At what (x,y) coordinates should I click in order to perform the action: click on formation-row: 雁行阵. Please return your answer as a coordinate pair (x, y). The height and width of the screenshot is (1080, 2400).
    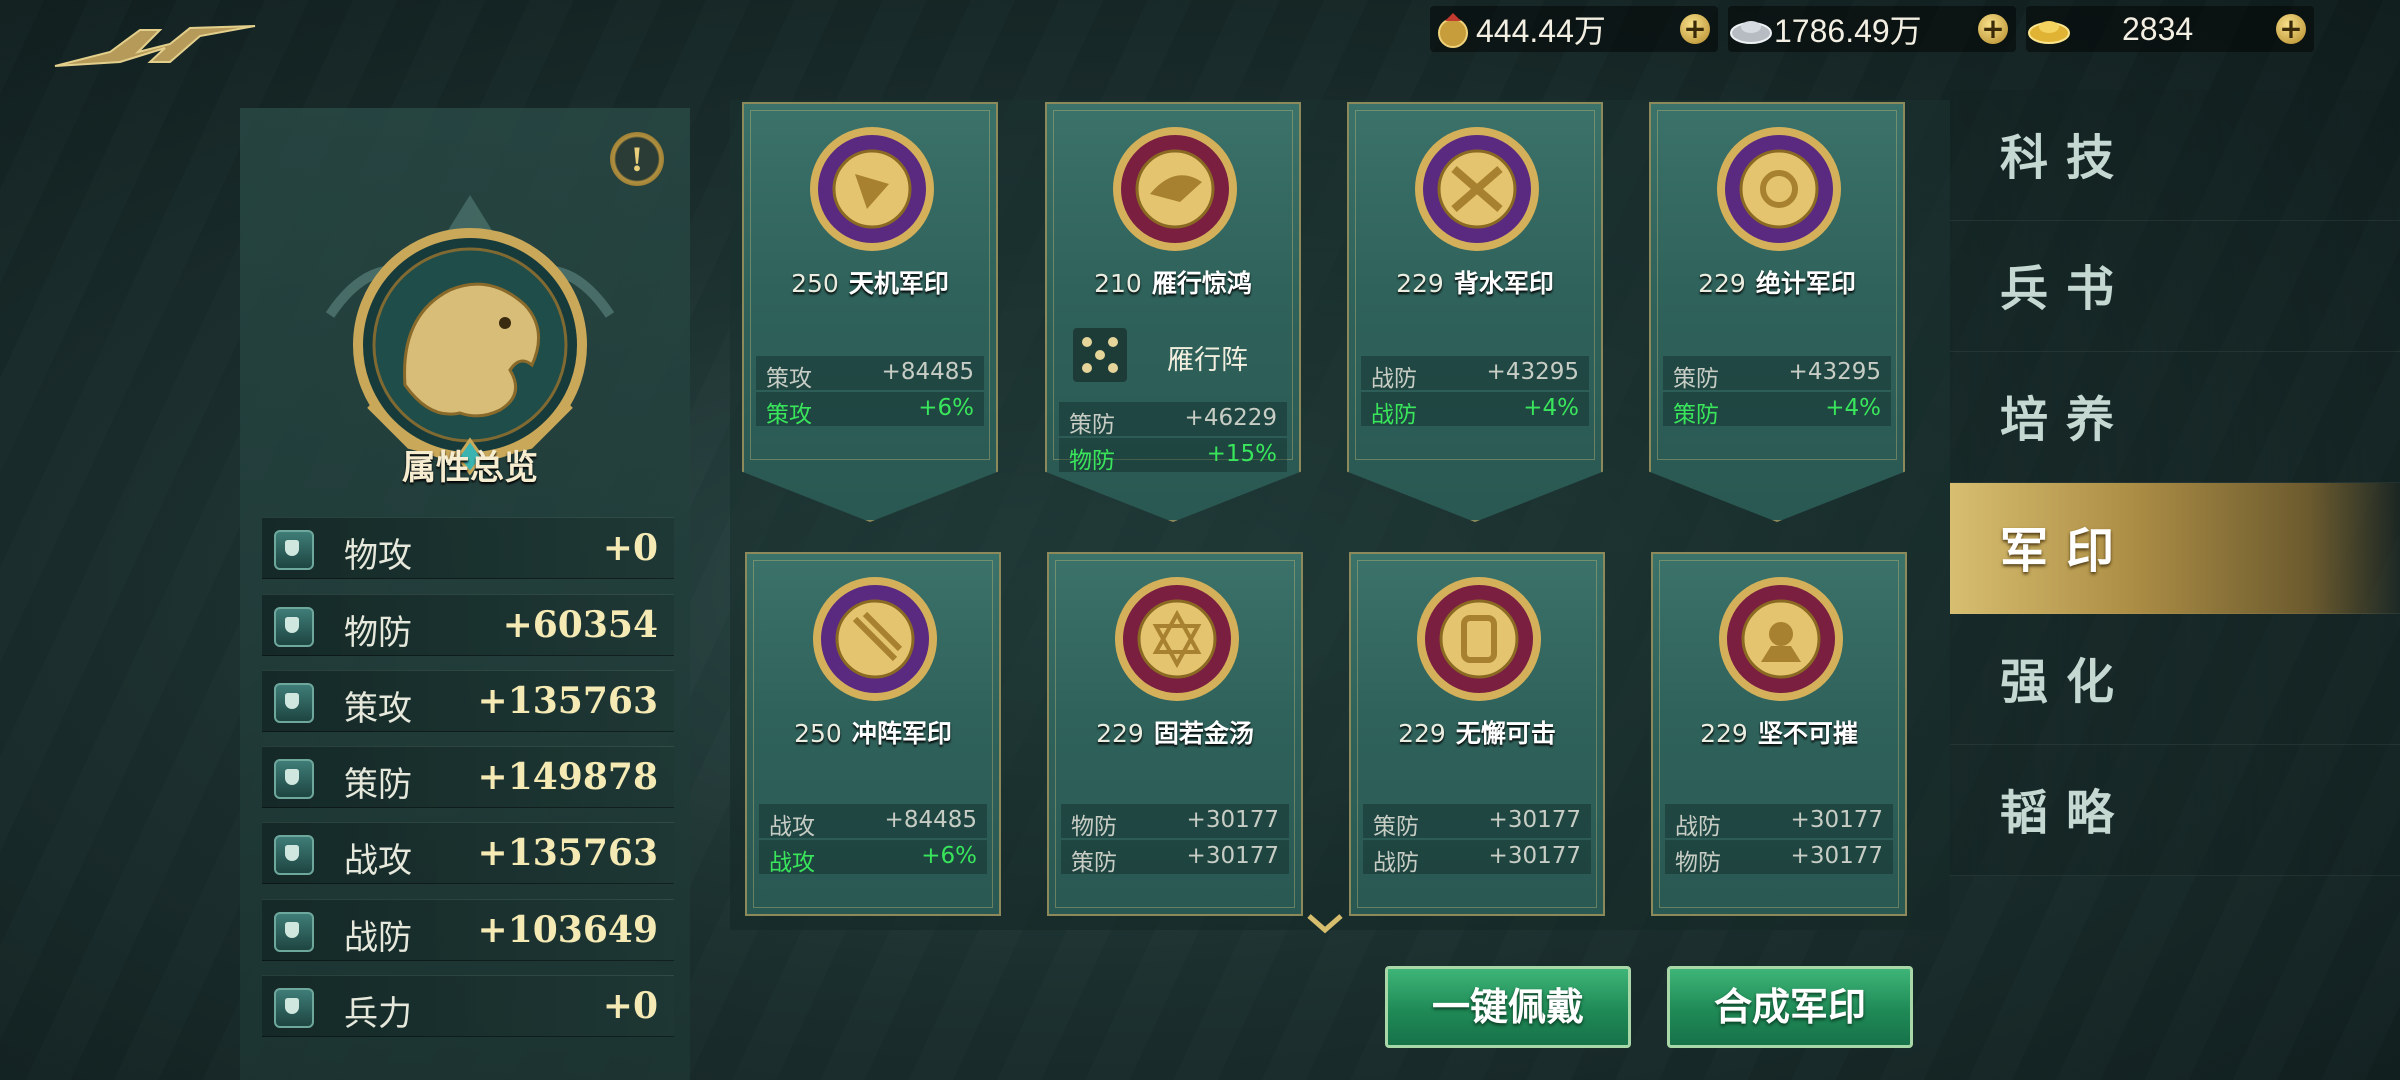
    Looking at the image, I should click on (1175, 355).